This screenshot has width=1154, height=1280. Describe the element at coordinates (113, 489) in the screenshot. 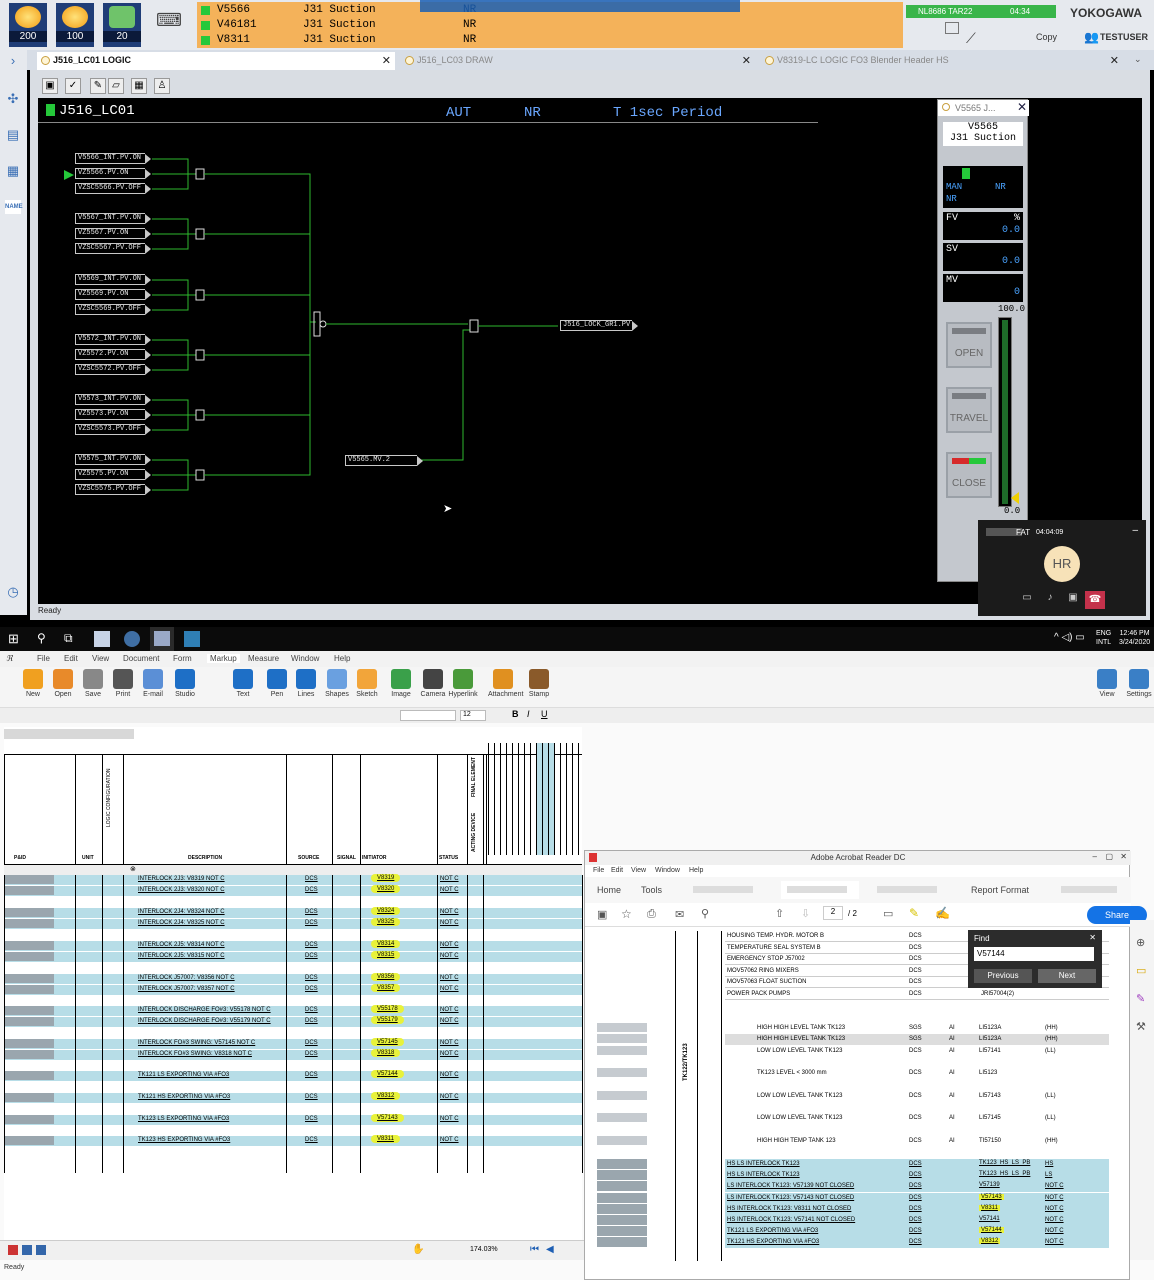

I see `input-tag: VZSC5575.PV.OFF` at that location.